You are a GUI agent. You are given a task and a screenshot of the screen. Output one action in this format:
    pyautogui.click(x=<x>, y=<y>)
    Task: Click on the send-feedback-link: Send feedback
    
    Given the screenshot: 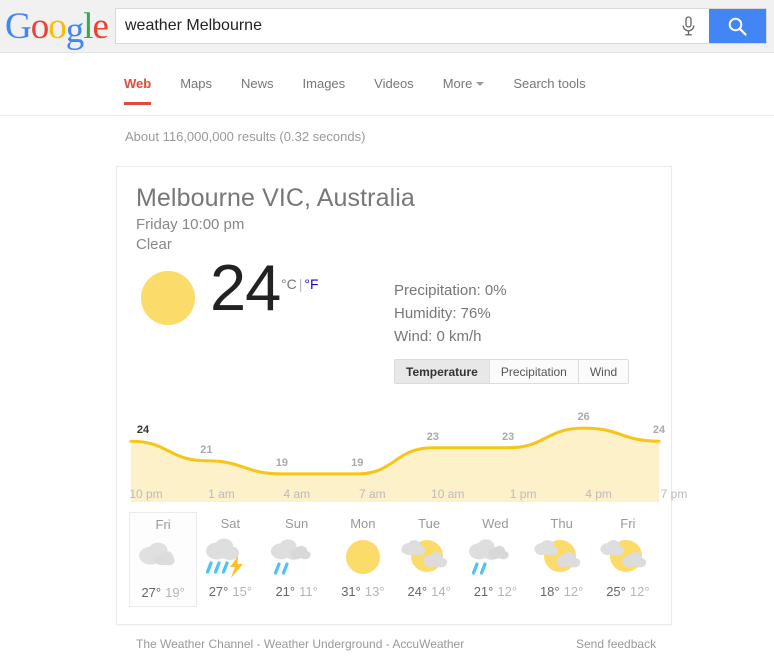 What is the action you would take?
    pyautogui.click(x=616, y=644)
    